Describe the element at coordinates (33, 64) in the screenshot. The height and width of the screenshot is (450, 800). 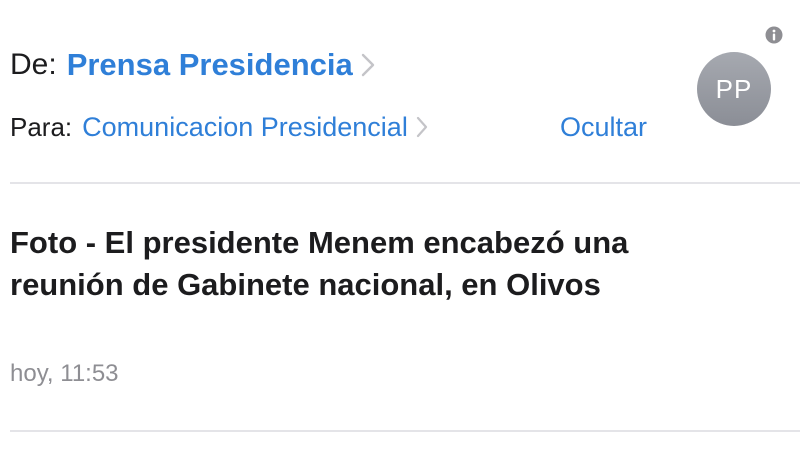
I see `from-label: De:` at that location.